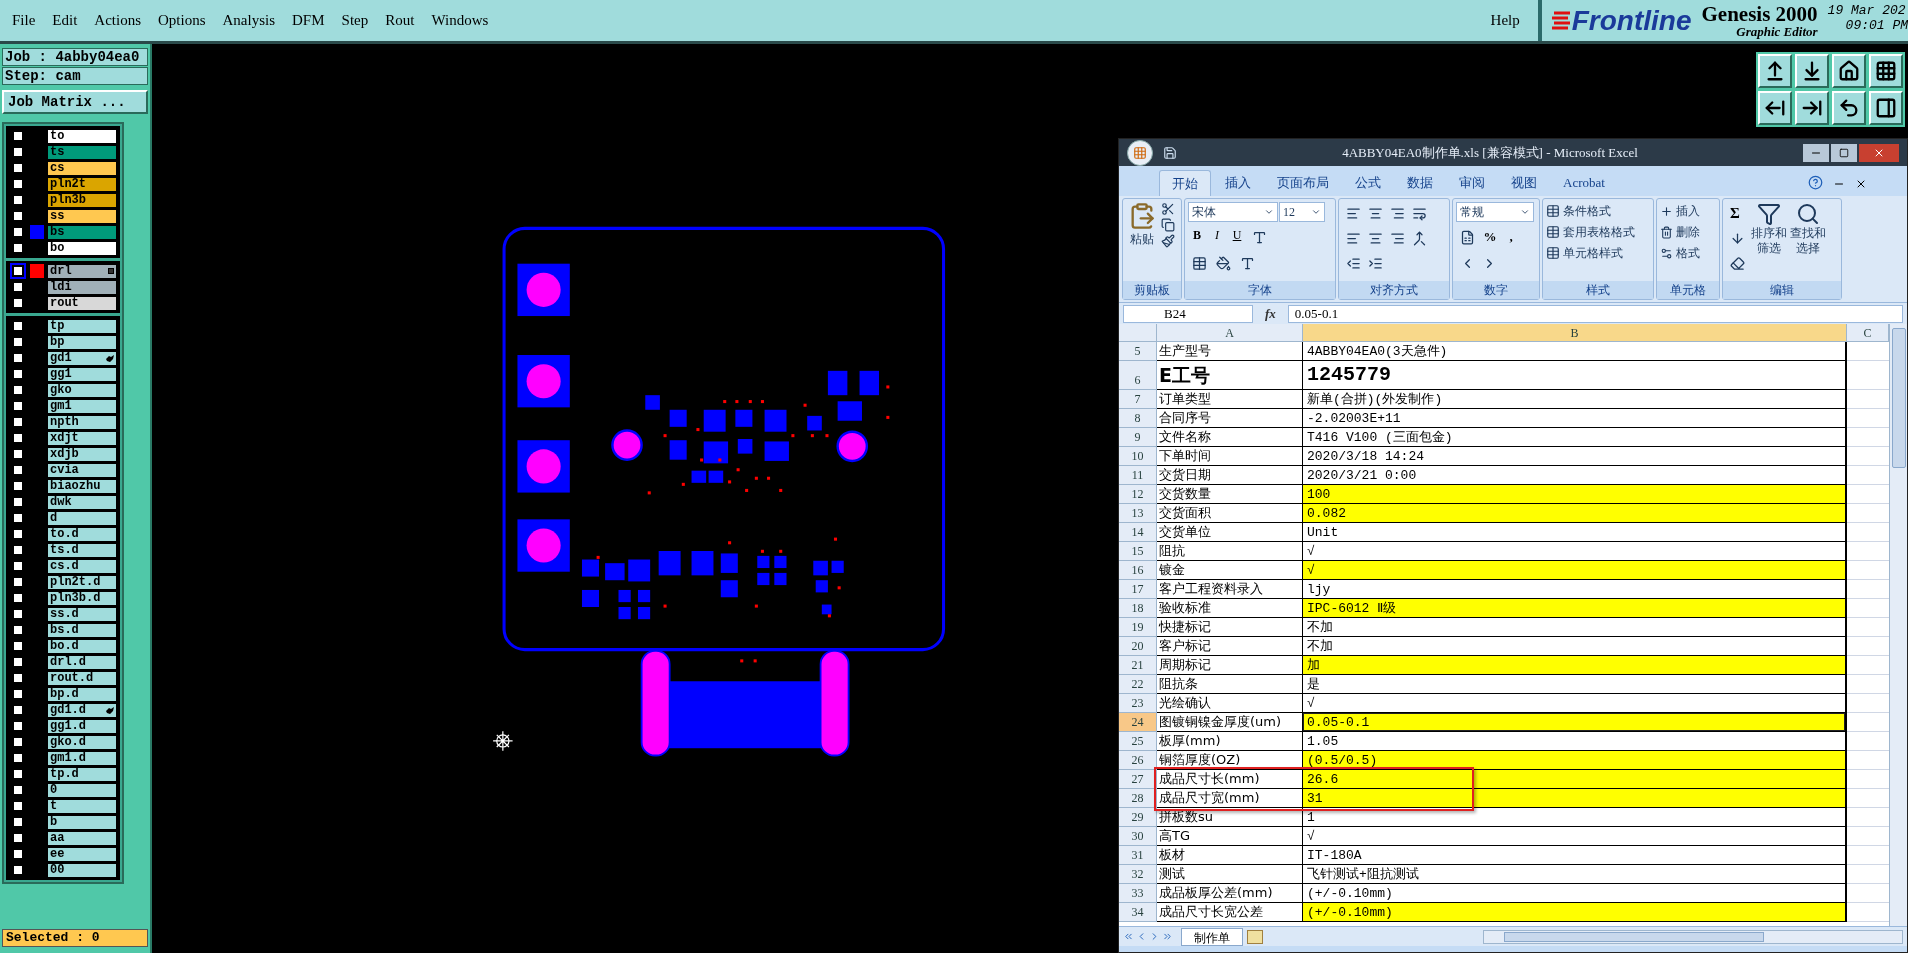 The height and width of the screenshot is (953, 1908). Describe the element at coordinates (82, 582) in the screenshot. I see `layer-name: pln2t.d` at that location.